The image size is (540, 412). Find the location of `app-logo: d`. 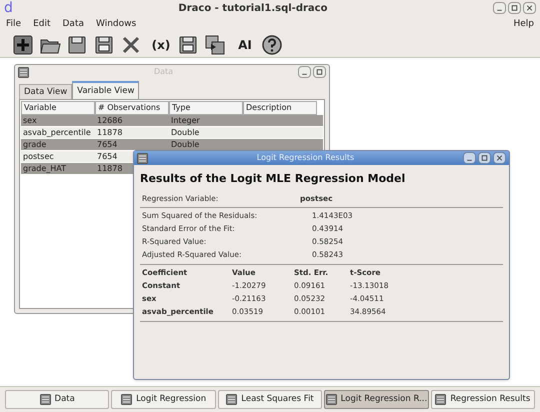

app-logo: d is located at coordinates (8, 8).